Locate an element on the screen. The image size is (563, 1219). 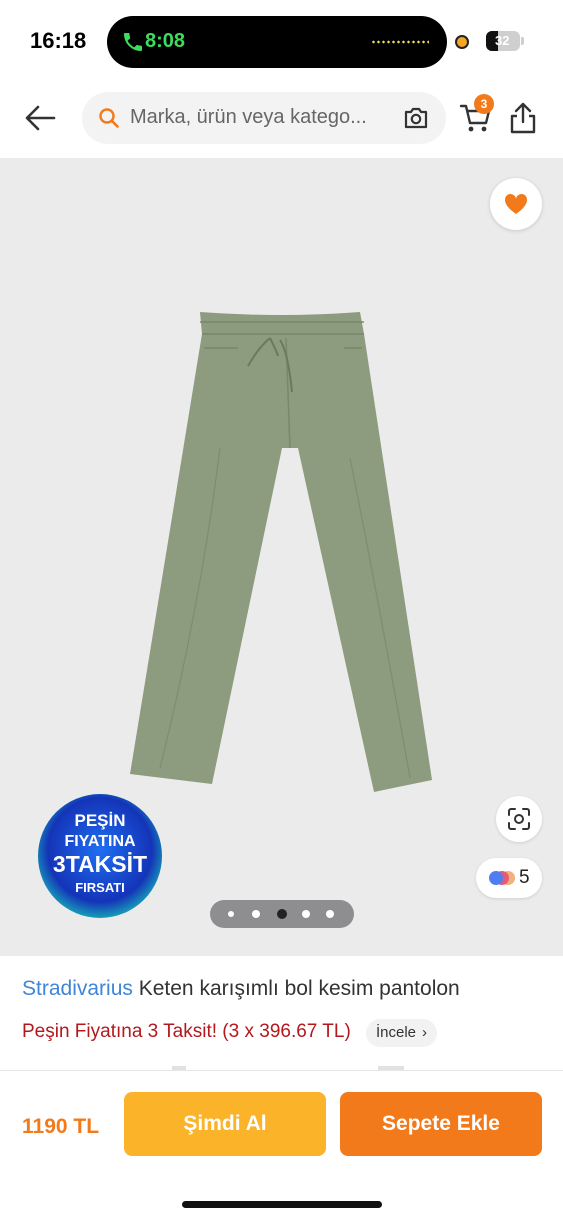
battery-percentage: 32 is located at coordinates (502, 40).